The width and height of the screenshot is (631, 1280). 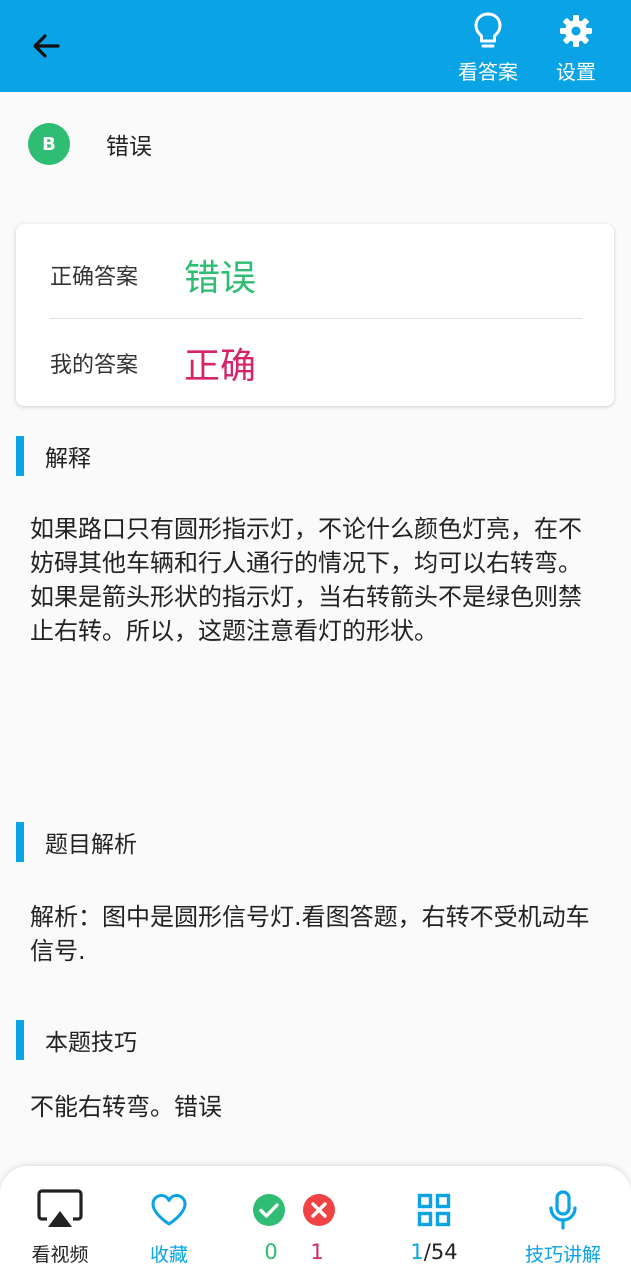 I want to click on score-summary: 0 1, so click(x=294, y=1229).